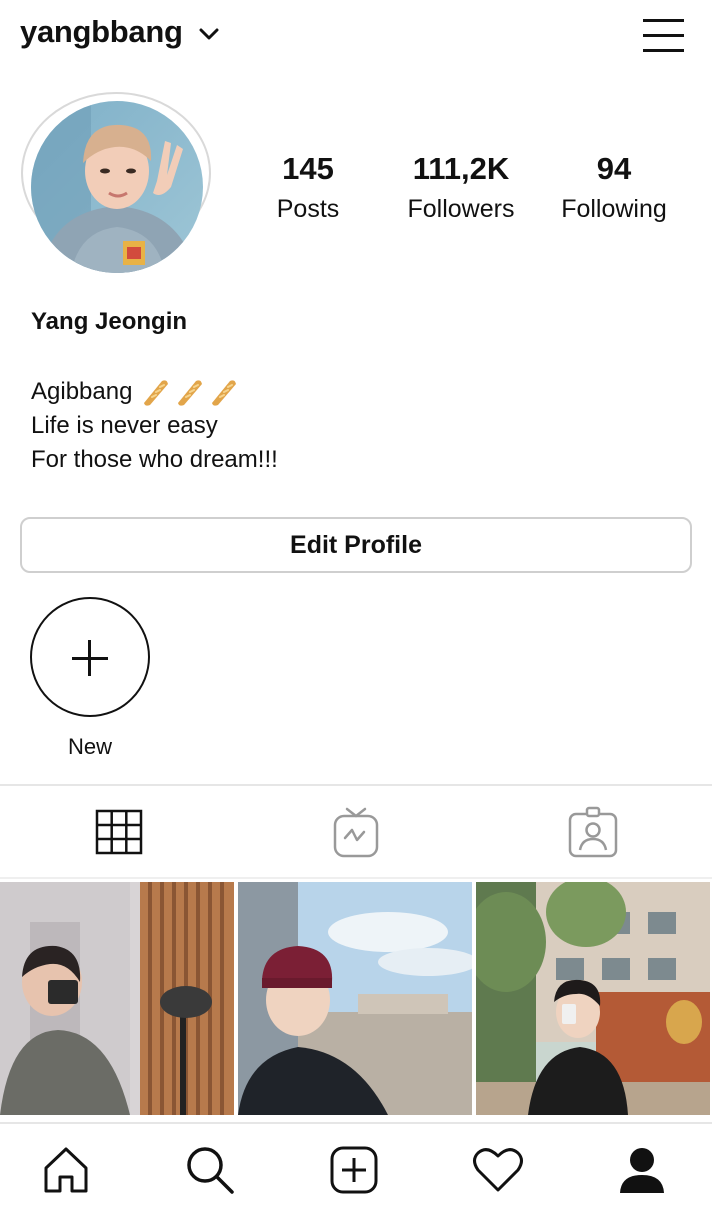 This screenshot has height=1211, width=712. I want to click on bottom-nav, so click(356, 1166).